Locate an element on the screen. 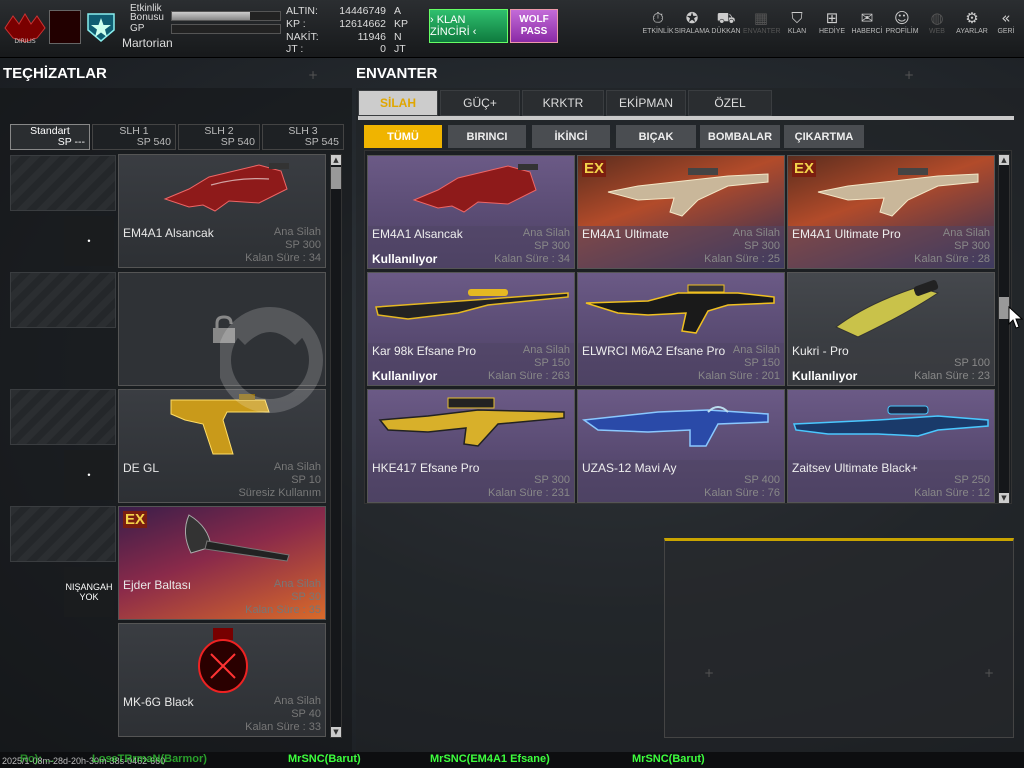  nav-ayarlar: ⚙ AYARLAR is located at coordinates (972, 21).